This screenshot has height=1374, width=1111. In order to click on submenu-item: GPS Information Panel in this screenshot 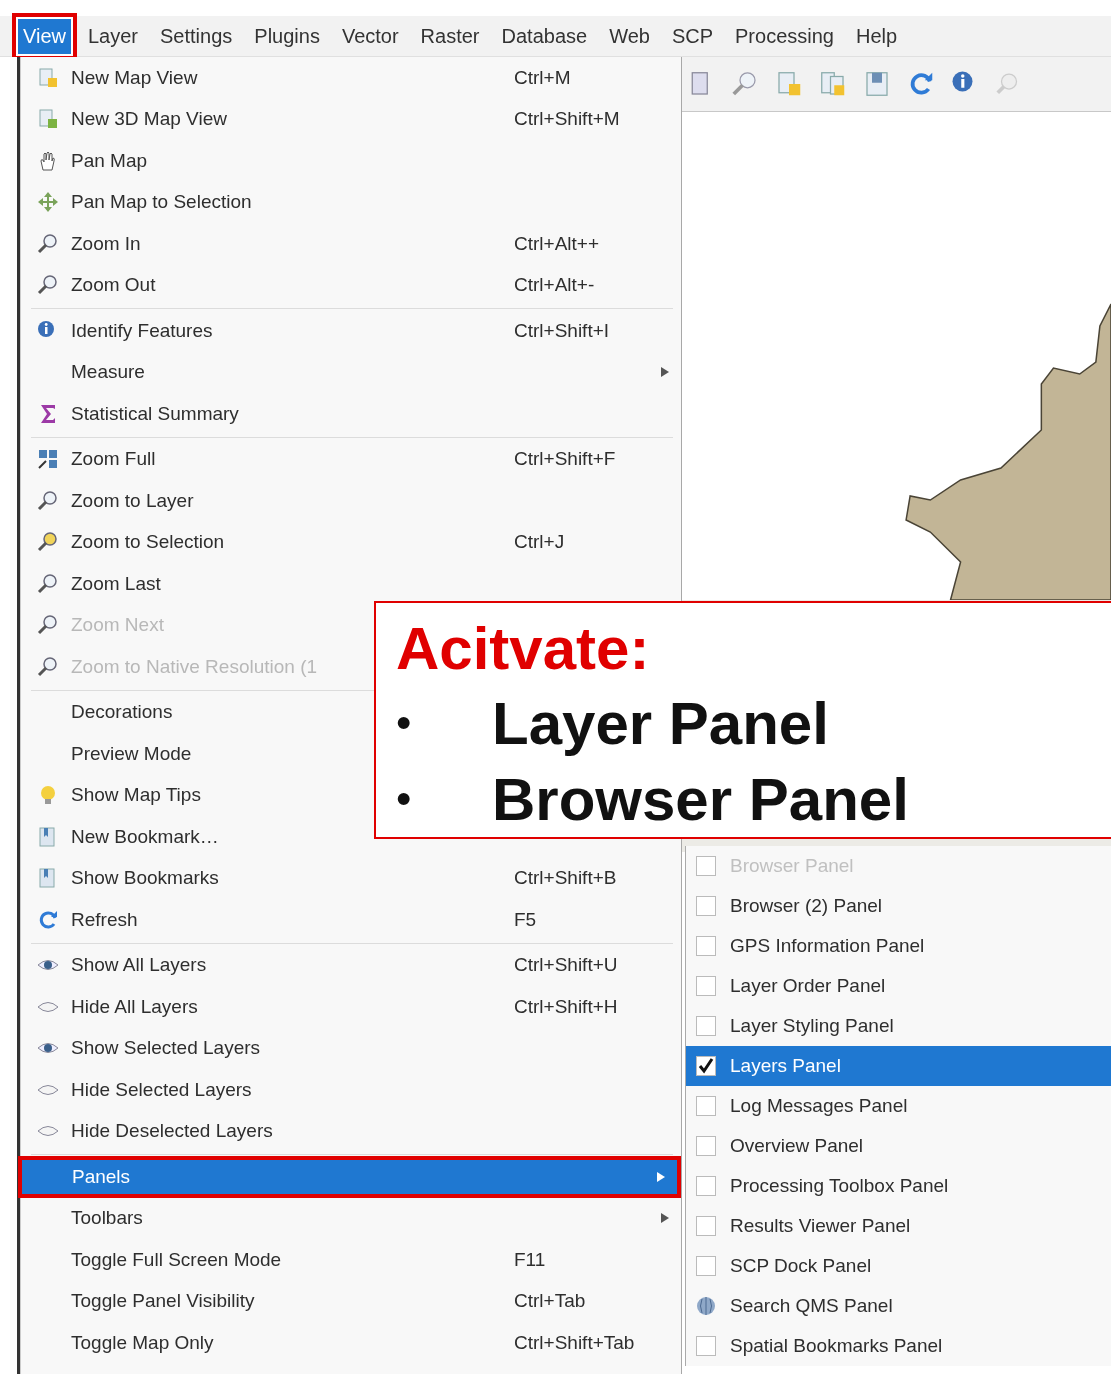, I will do `click(898, 946)`.